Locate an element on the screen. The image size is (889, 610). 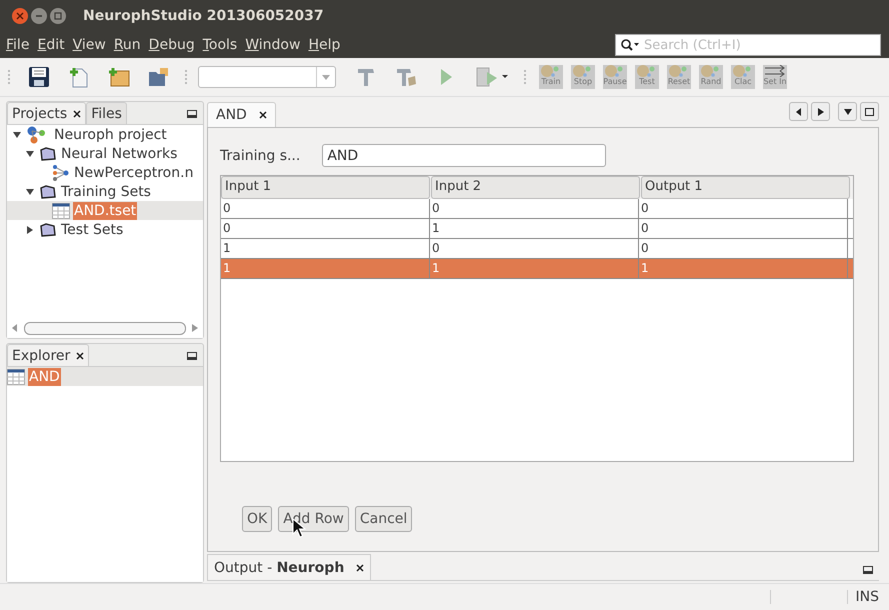
panel-tab: Files is located at coordinates (106, 113).